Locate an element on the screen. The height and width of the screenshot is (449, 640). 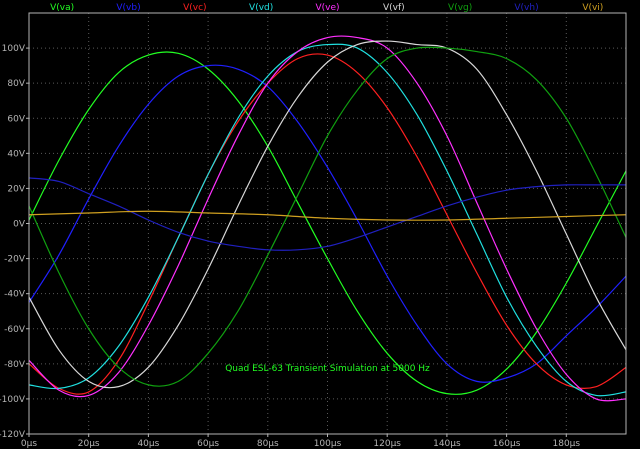
legend-item-vve: V(ve) is located at coordinates (327, 8).